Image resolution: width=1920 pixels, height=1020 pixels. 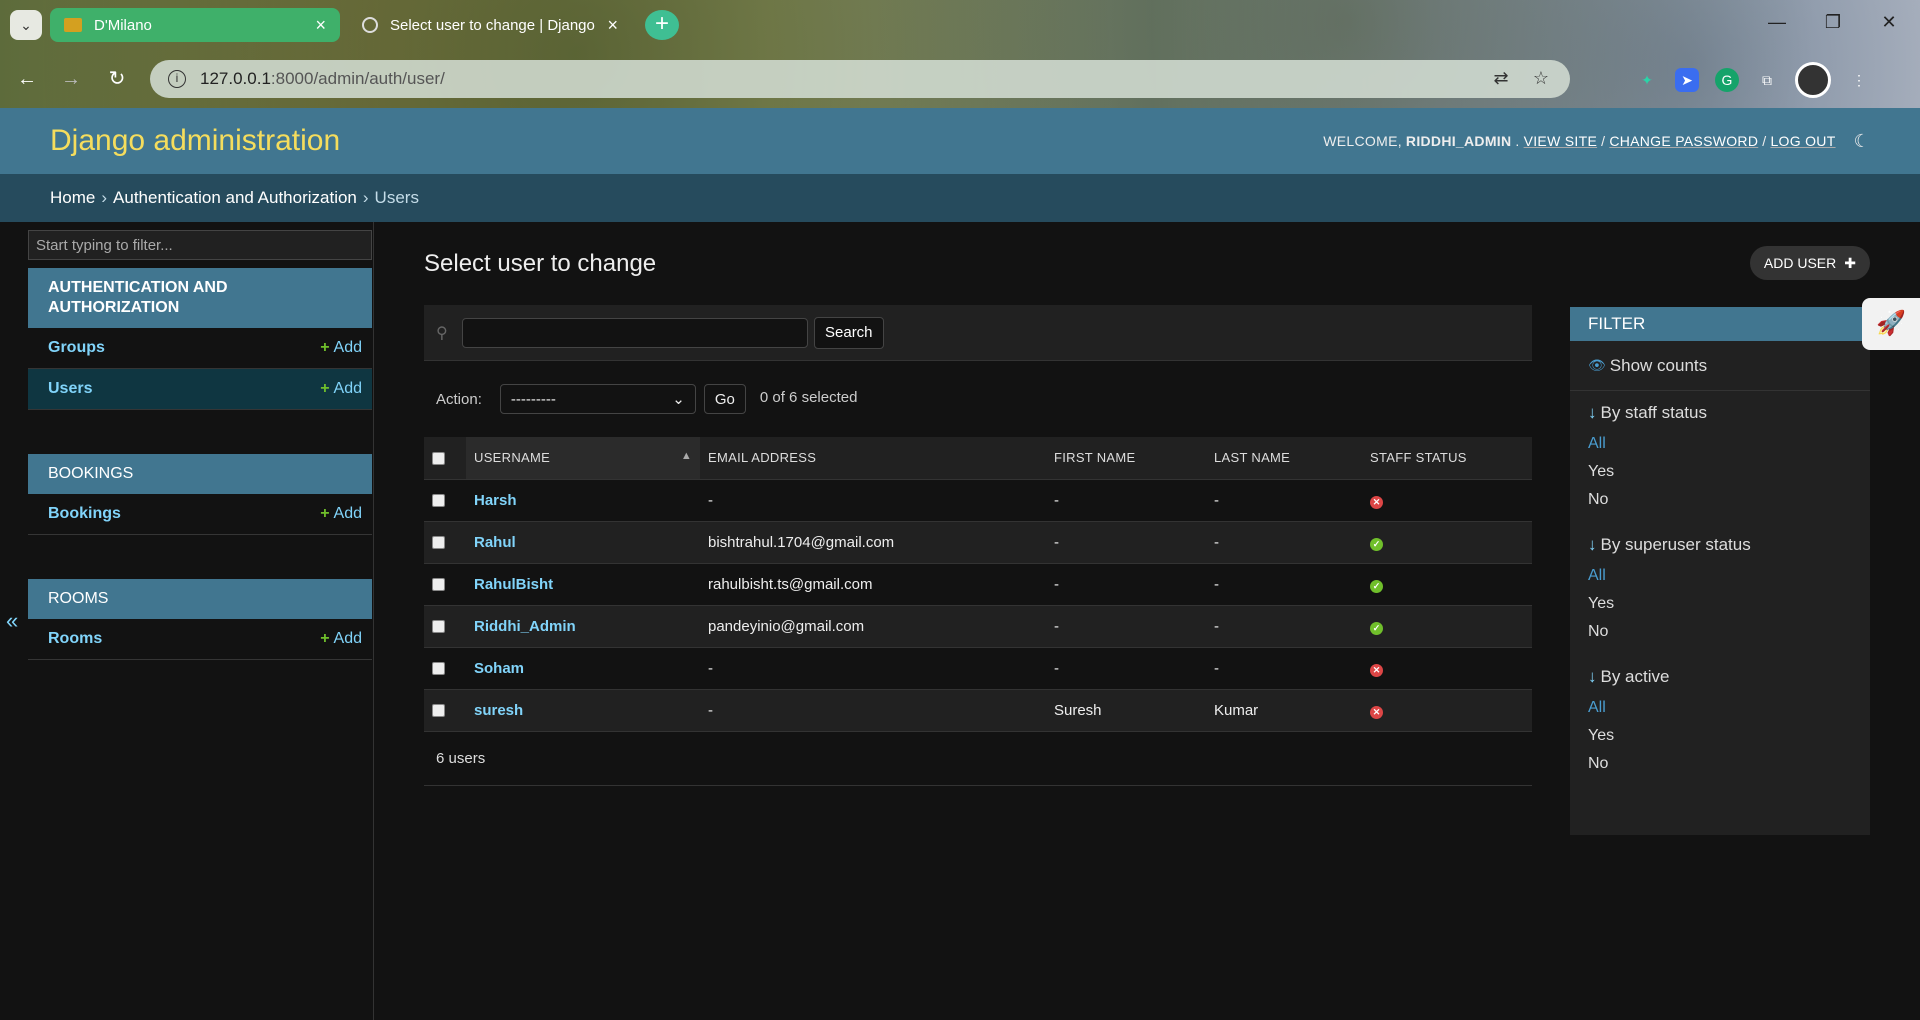 I want to click on module-caption: ROOMS, so click(x=200, y=599).